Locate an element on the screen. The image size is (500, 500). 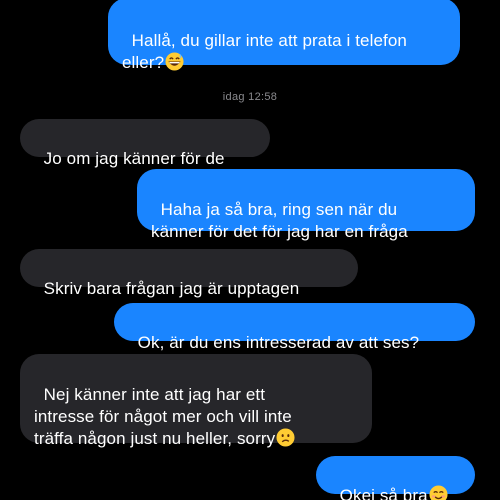
confused-face-emoji-icon is located at coordinates (285, 437).